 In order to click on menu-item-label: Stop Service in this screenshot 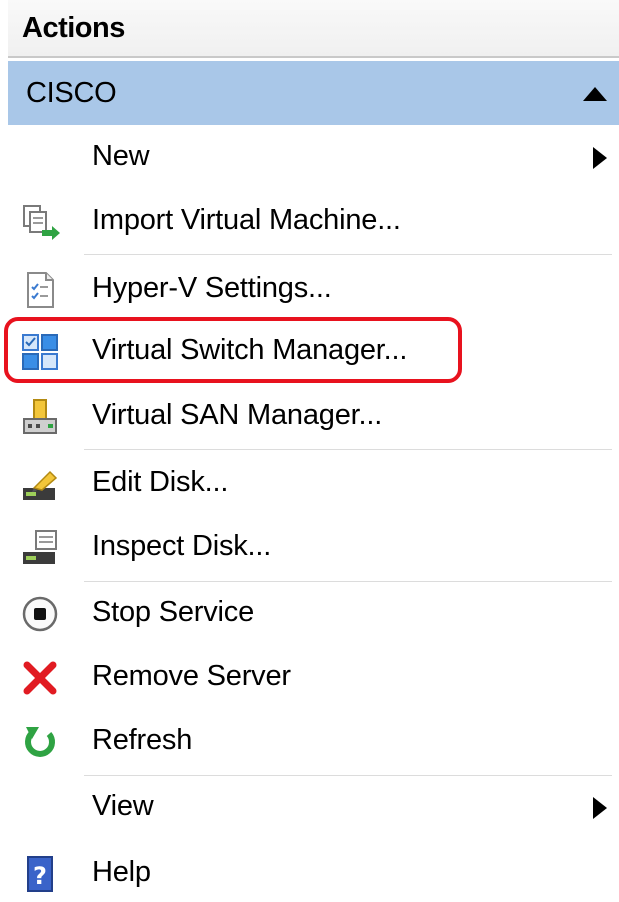, I will do `click(173, 612)`.